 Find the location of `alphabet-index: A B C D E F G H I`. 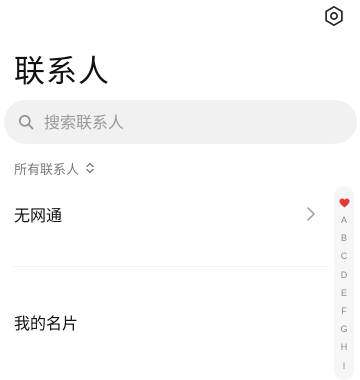

alphabet-index: A B C D E F G H I is located at coordinates (344, 283).